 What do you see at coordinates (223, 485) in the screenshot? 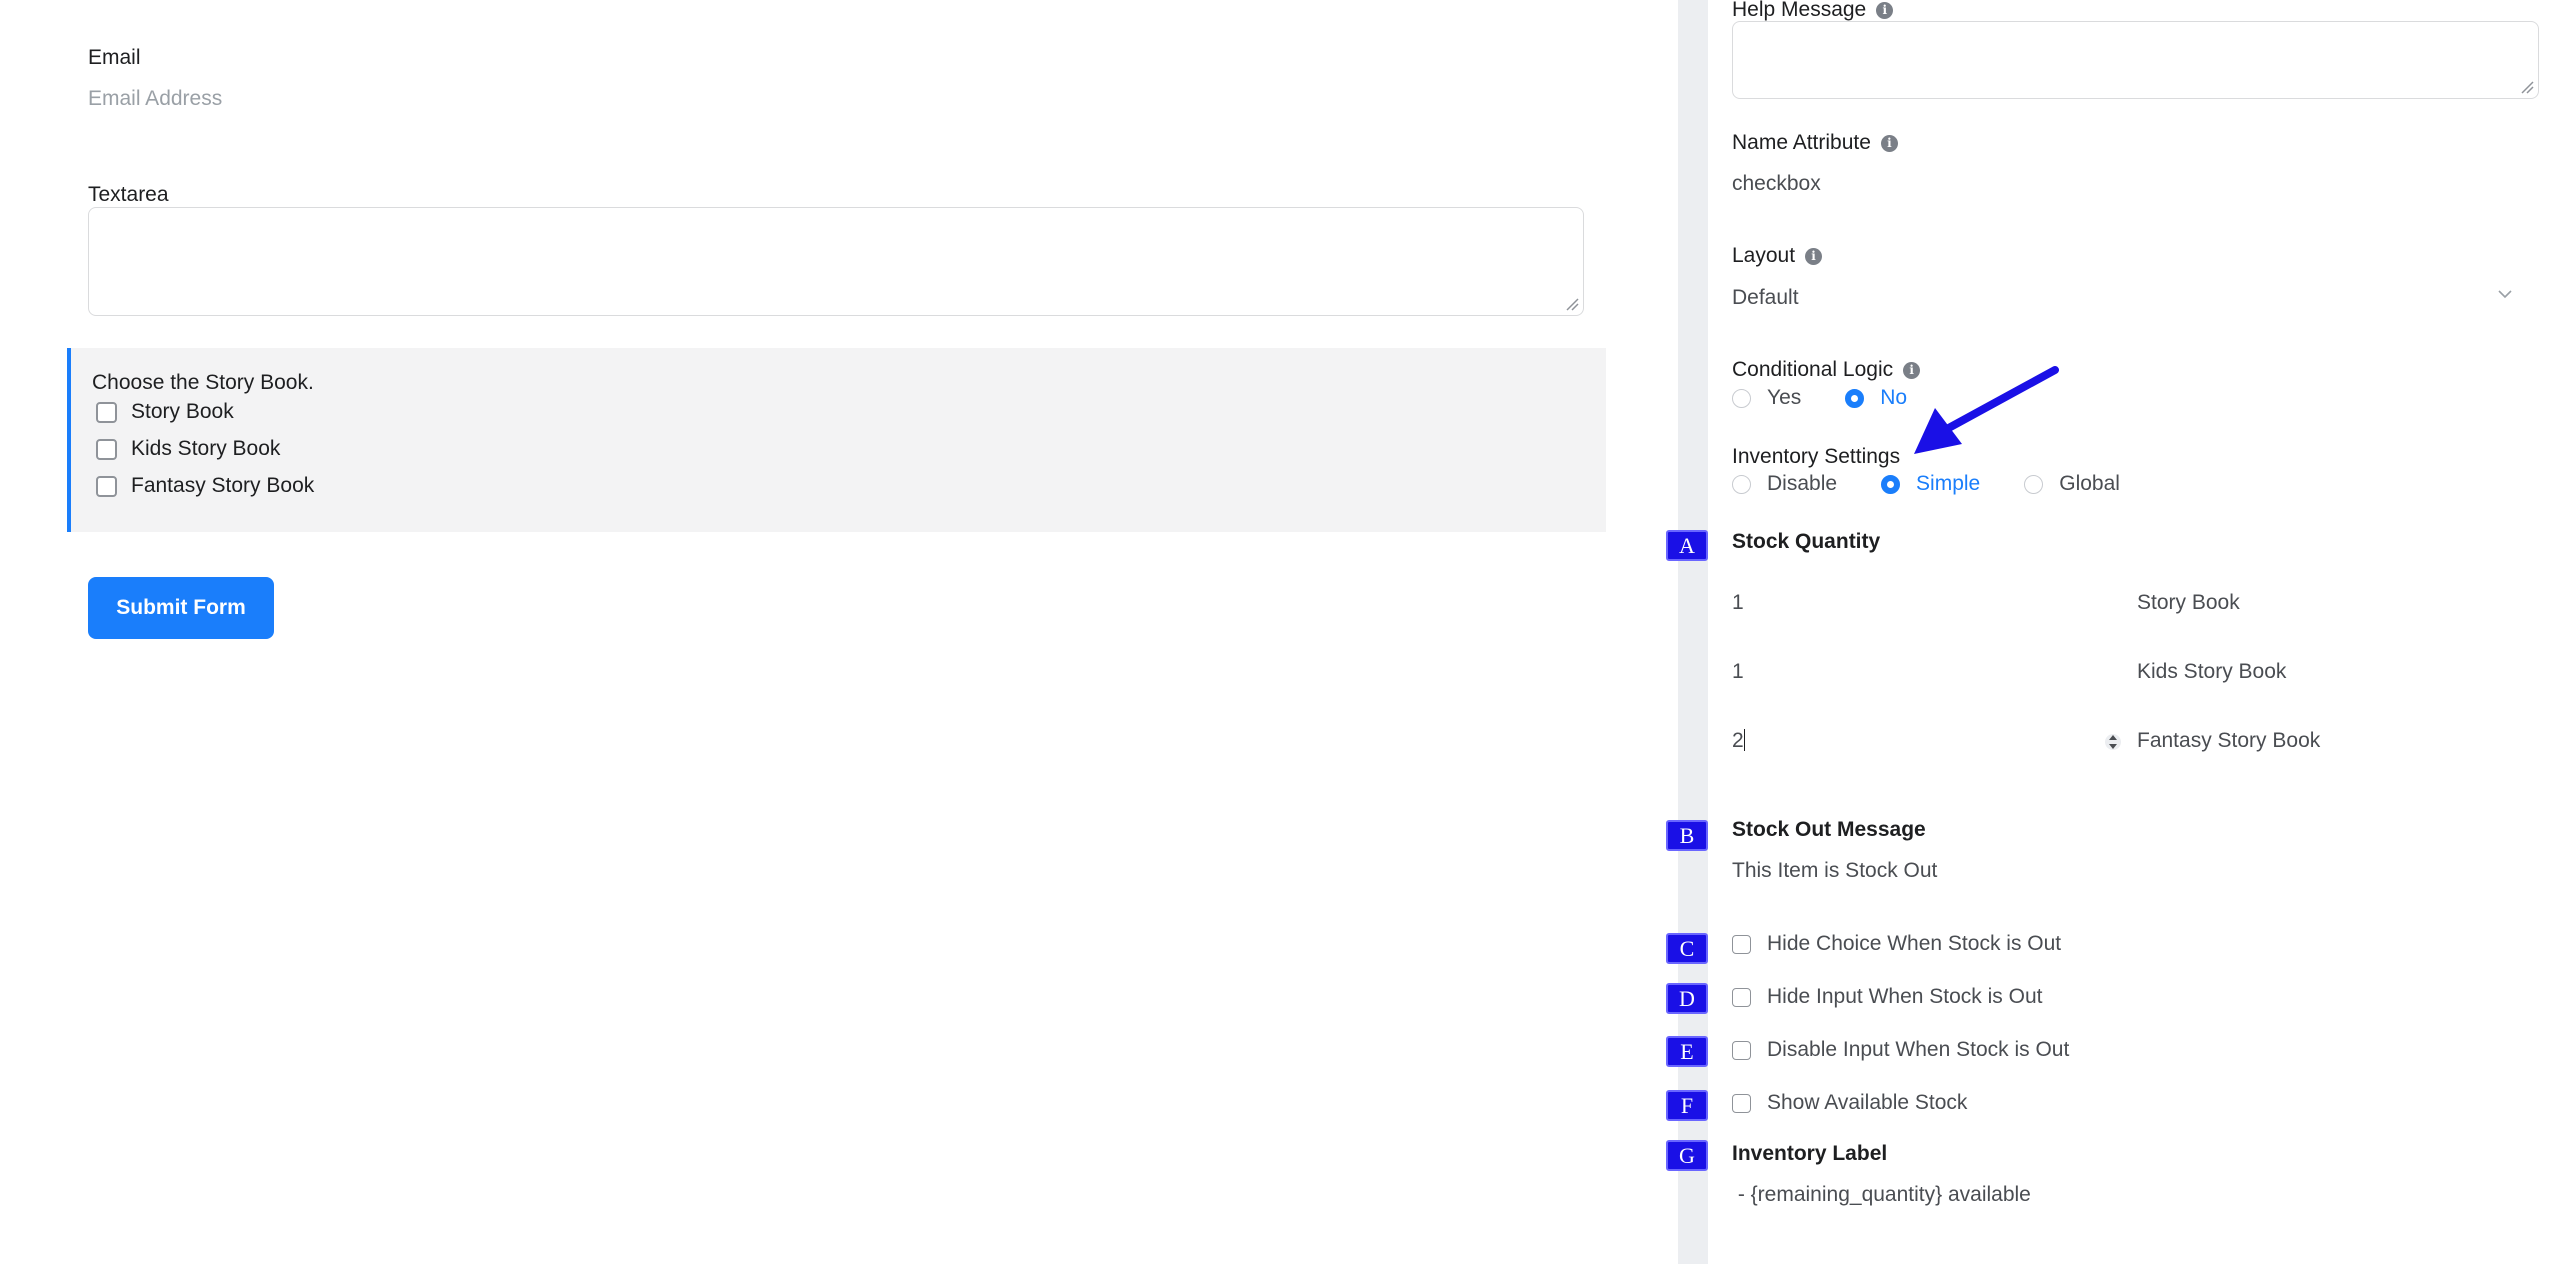
I see `checkbox-option-label: Fantasy Story Book` at bounding box center [223, 485].